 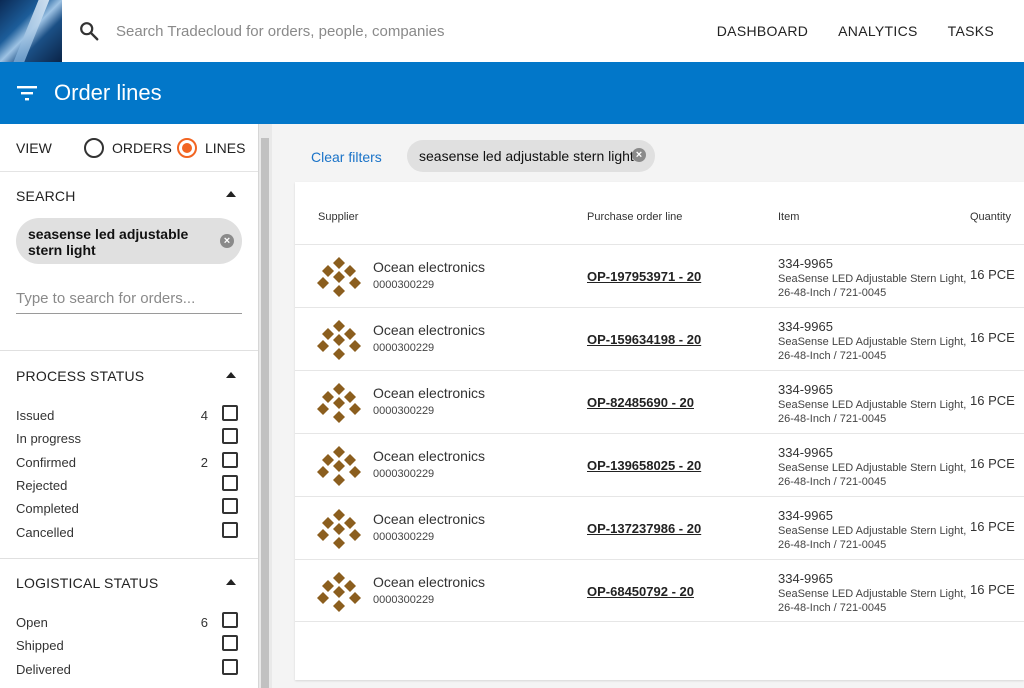 What do you see at coordinates (40, 645) in the screenshot?
I see `filter-label: Shipped` at bounding box center [40, 645].